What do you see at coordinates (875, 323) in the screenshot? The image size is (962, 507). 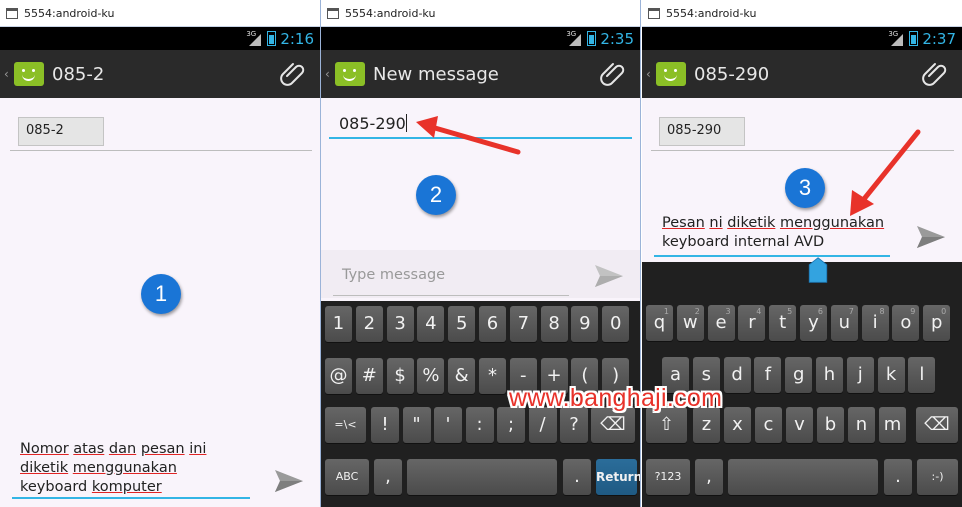 I see `key-i: i8` at bounding box center [875, 323].